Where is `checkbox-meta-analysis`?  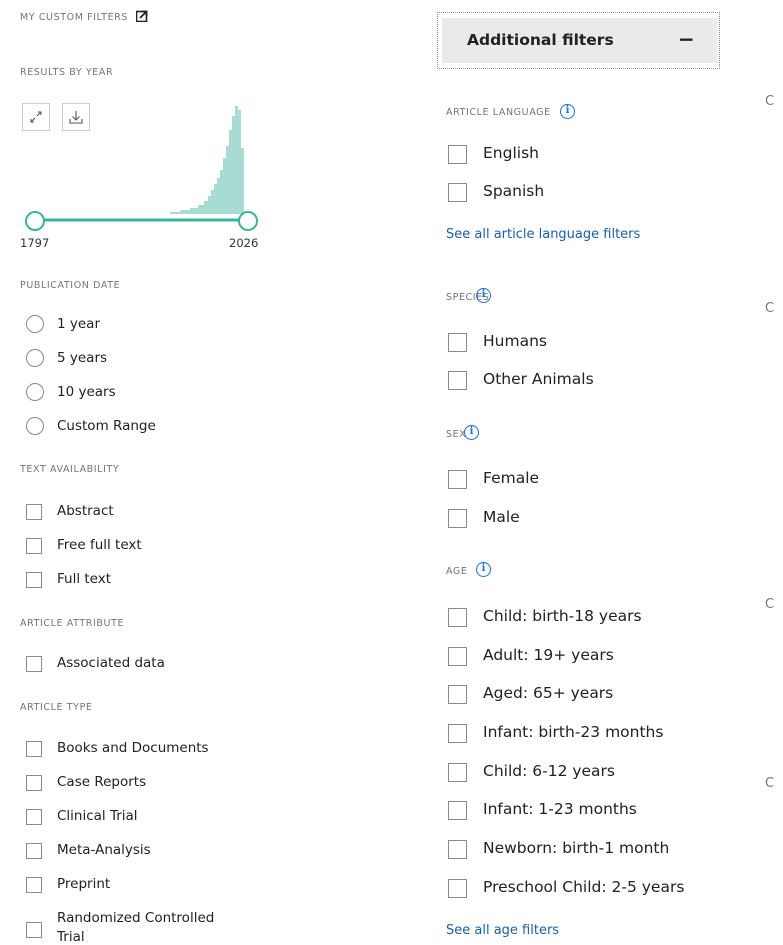 checkbox-meta-analysis is located at coordinates (34, 851).